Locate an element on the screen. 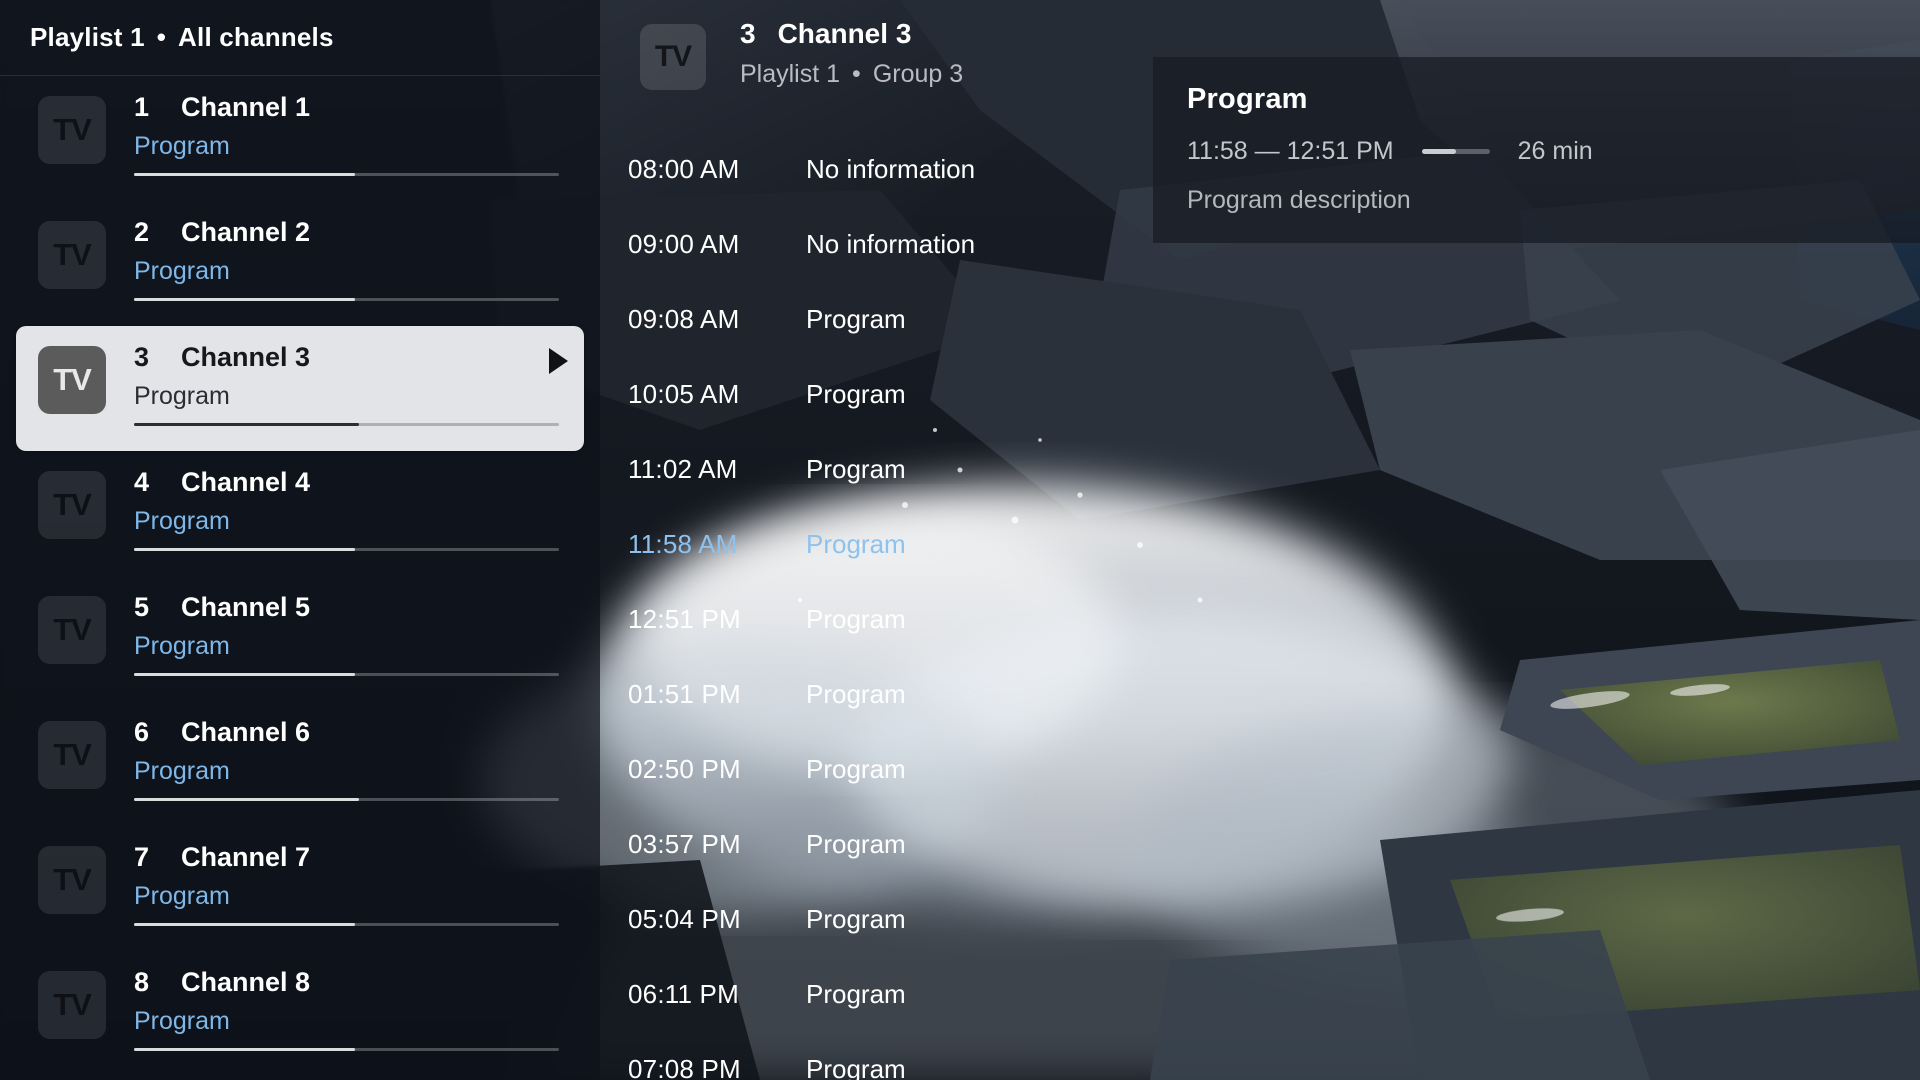 Image resolution: width=1920 pixels, height=1080 pixels. channel-row: TV 7 Channel 7 Program is located at coordinates (300, 888).